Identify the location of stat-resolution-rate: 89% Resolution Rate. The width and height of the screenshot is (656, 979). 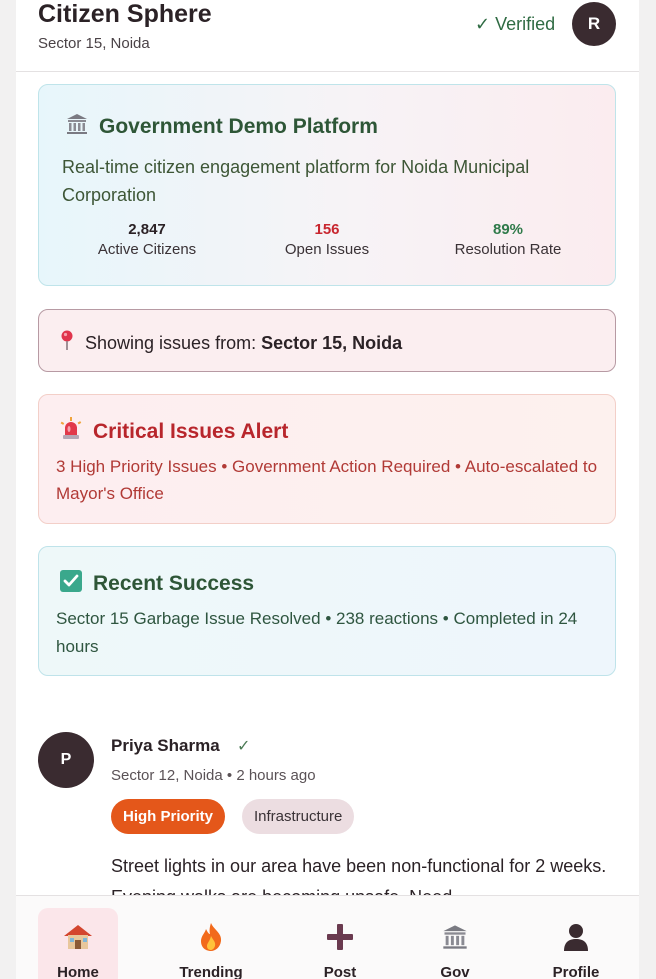
(508, 239).